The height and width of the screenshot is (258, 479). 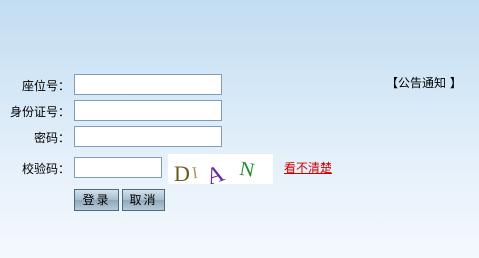 What do you see at coordinates (96, 200) in the screenshot?
I see `login-button: 登录` at bounding box center [96, 200].